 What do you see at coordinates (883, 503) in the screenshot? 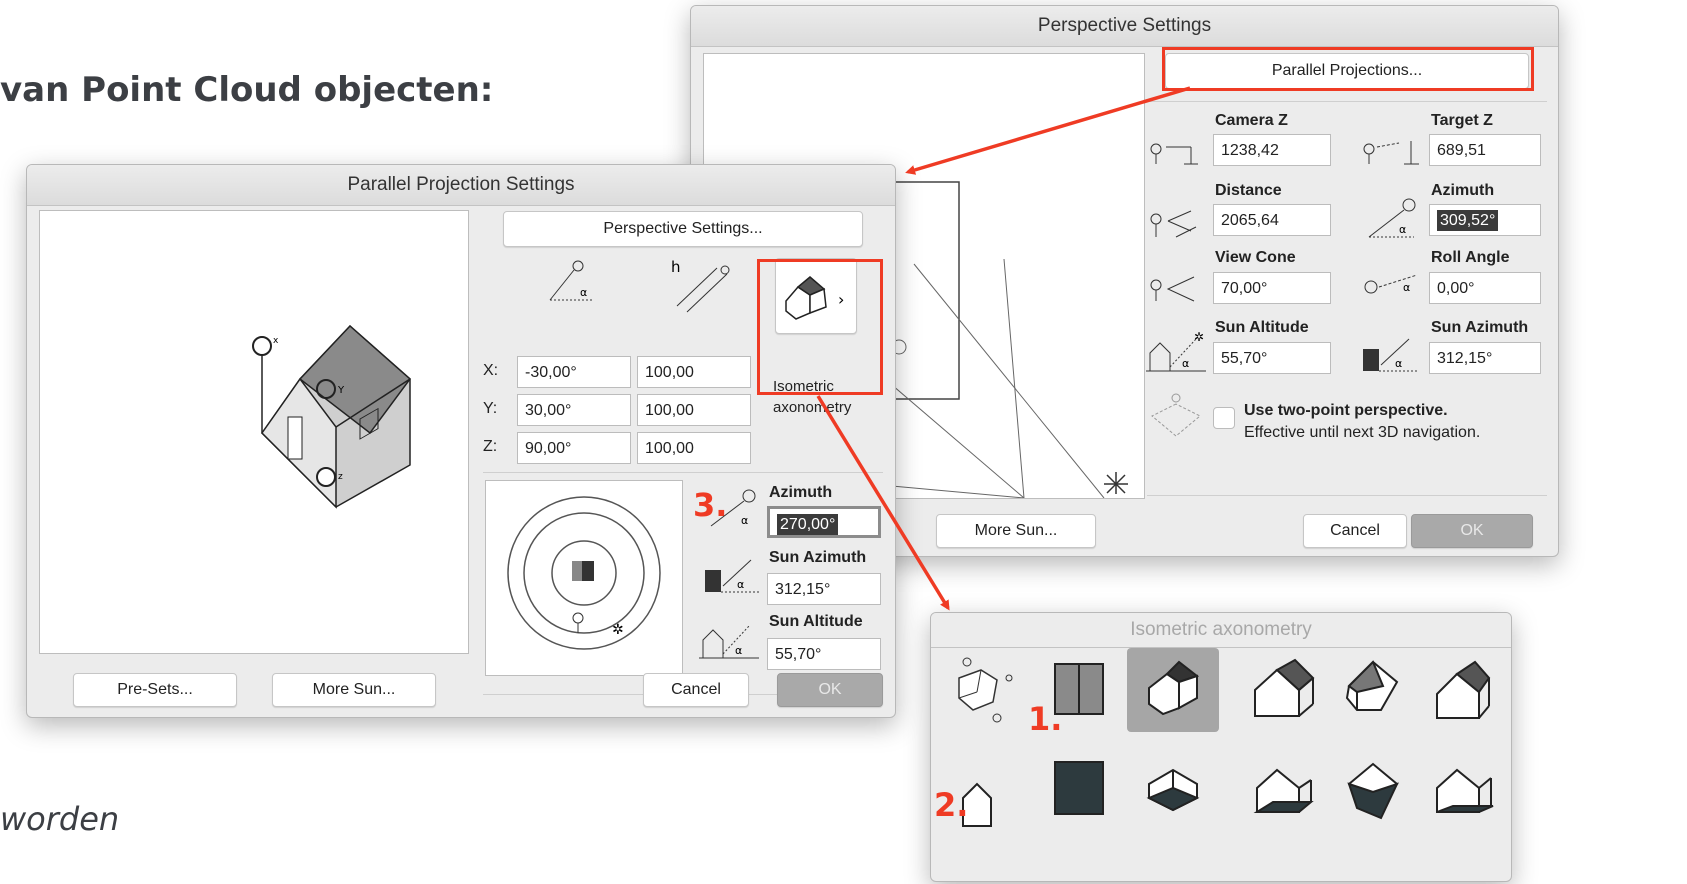
I see `arrow-to-preset-popup` at bounding box center [883, 503].